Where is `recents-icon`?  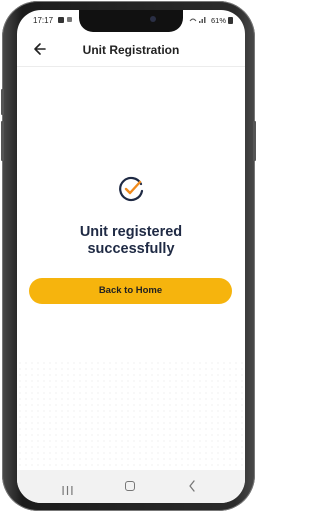 recents-icon is located at coordinates (67, 488).